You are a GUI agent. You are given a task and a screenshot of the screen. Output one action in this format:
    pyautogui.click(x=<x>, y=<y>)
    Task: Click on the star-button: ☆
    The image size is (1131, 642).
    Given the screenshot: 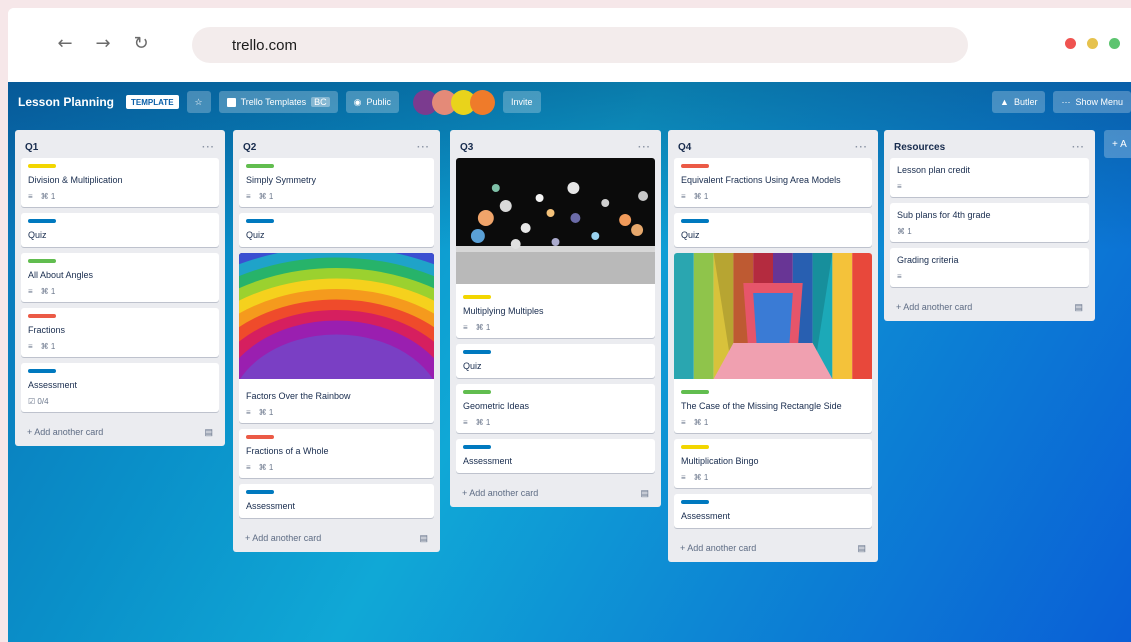 What is the action you would take?
    pyautogui.click(x=198, y=102)
    